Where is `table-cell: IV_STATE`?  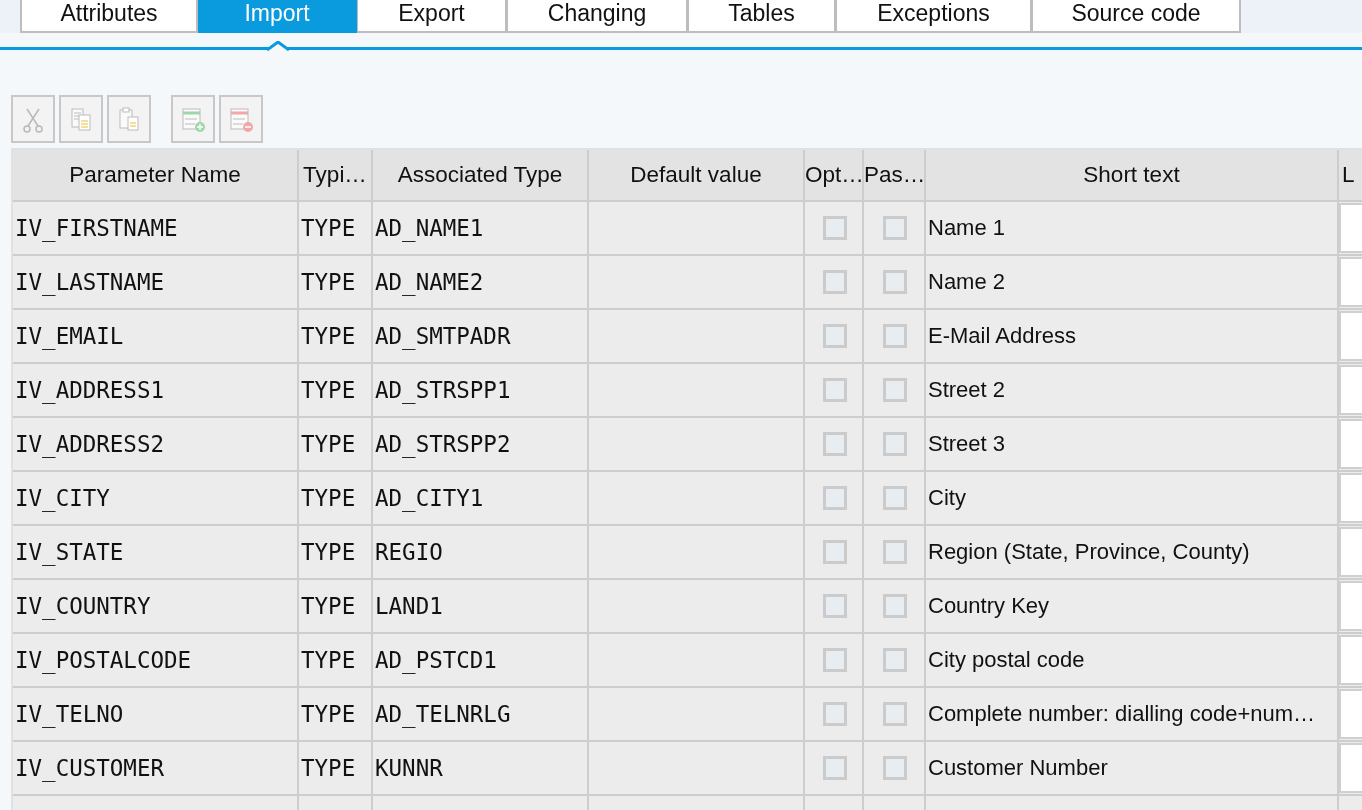
table-cell: IV_STATE is located at coordinates (155, 552).